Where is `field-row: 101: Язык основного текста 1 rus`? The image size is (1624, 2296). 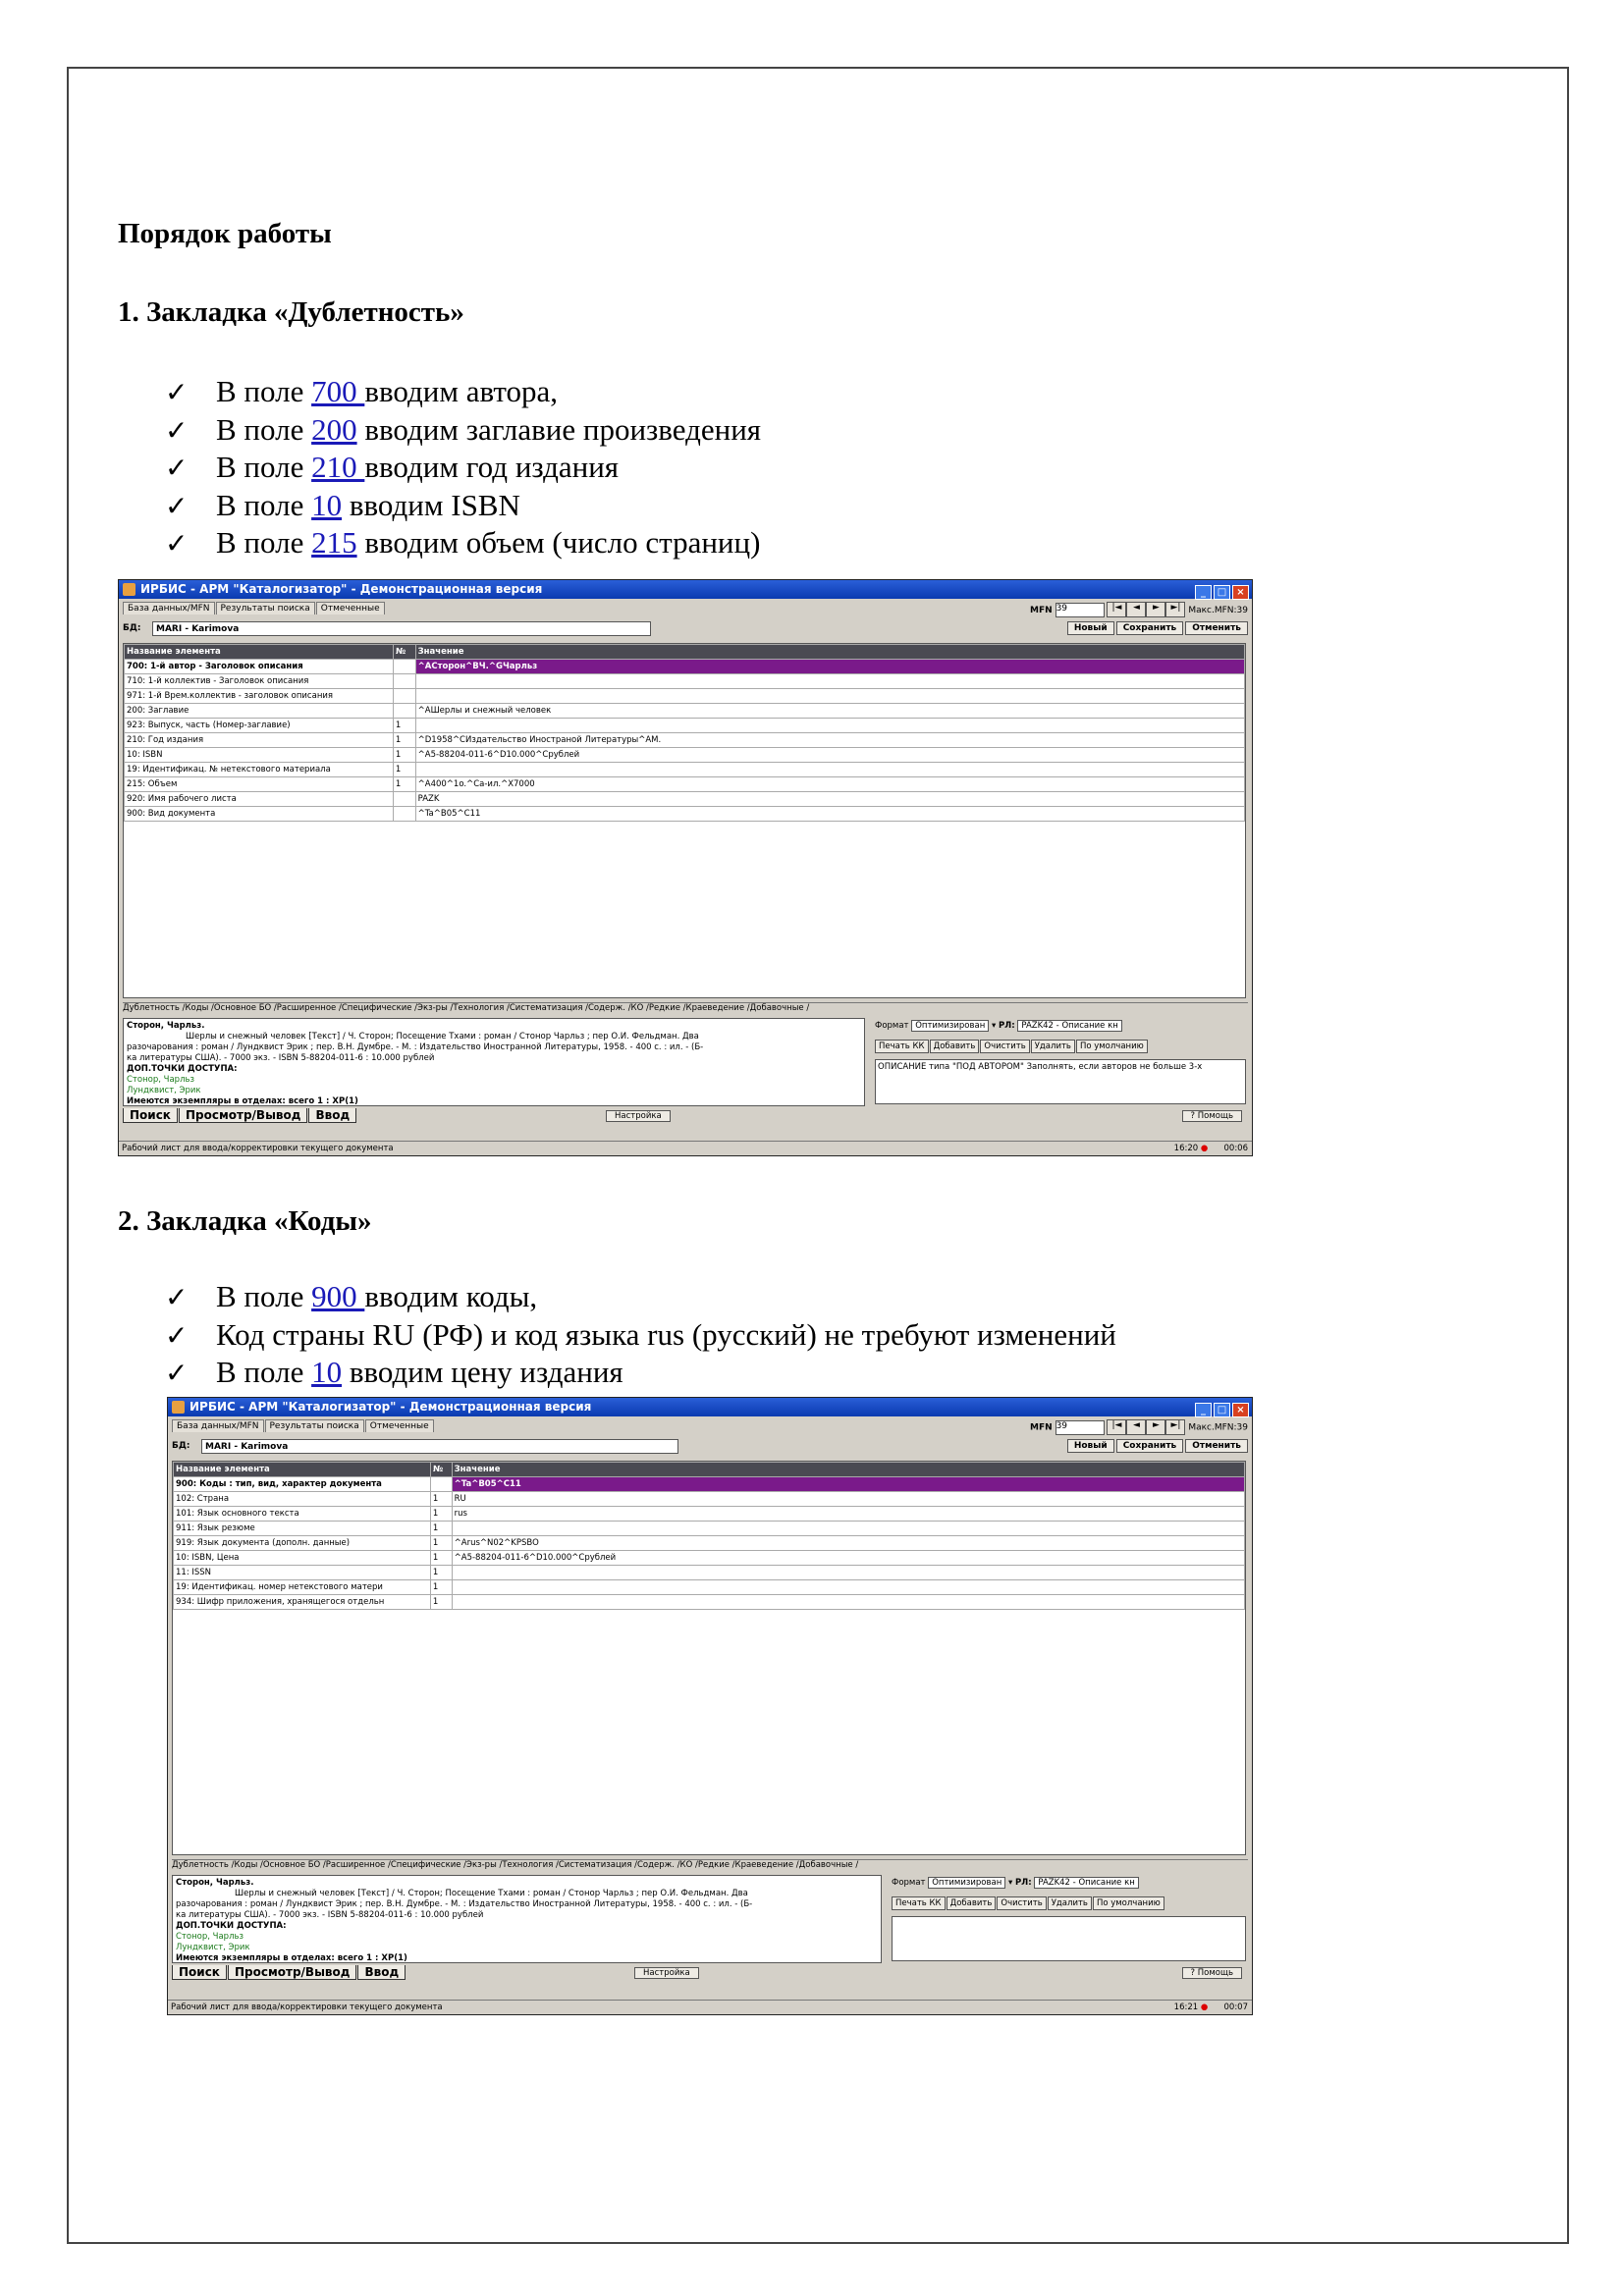 field-row: 101: Язык основного текста 1 rus is located at coordinates (709, 1514).